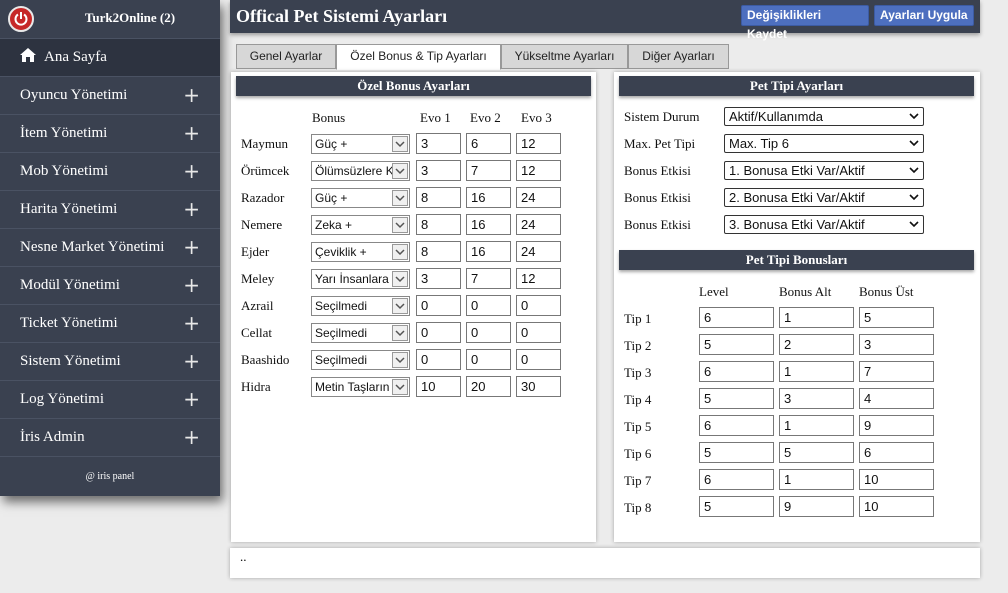  I want to click on evo3-input: 30, so click(538, 386).